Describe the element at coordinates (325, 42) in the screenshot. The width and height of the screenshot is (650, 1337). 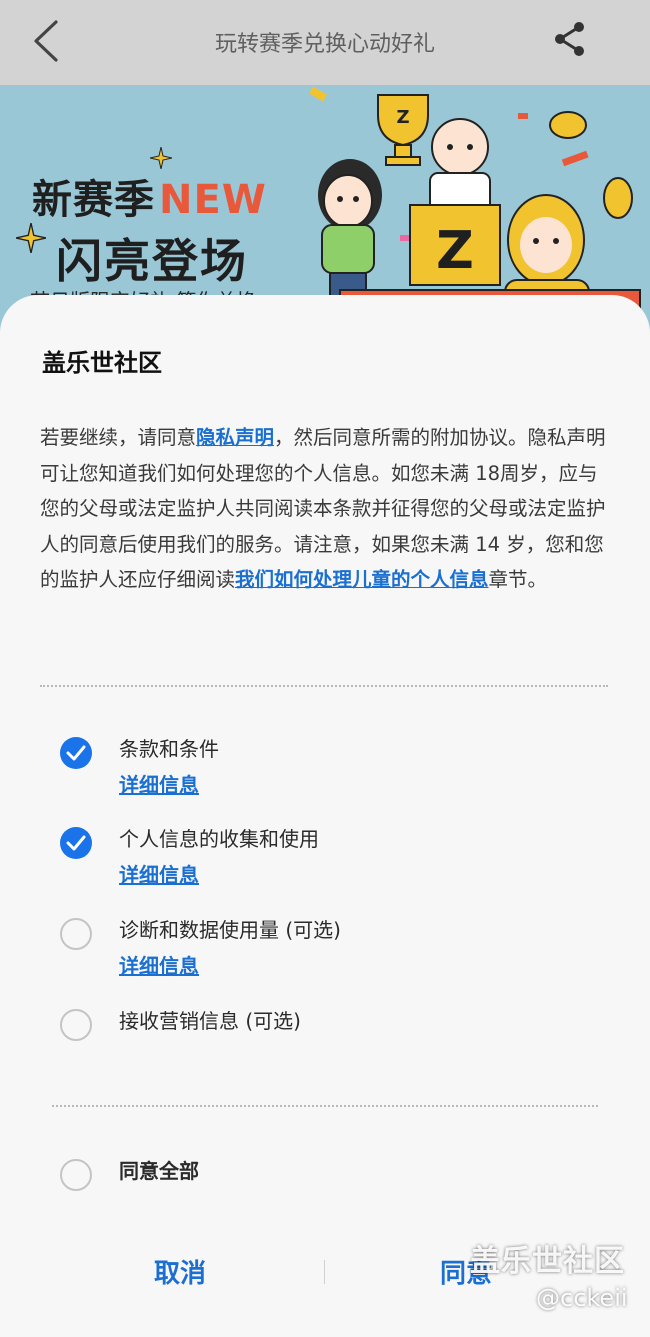
I see `top-bar: 玩转赛季兑换心动好礼` at that location.